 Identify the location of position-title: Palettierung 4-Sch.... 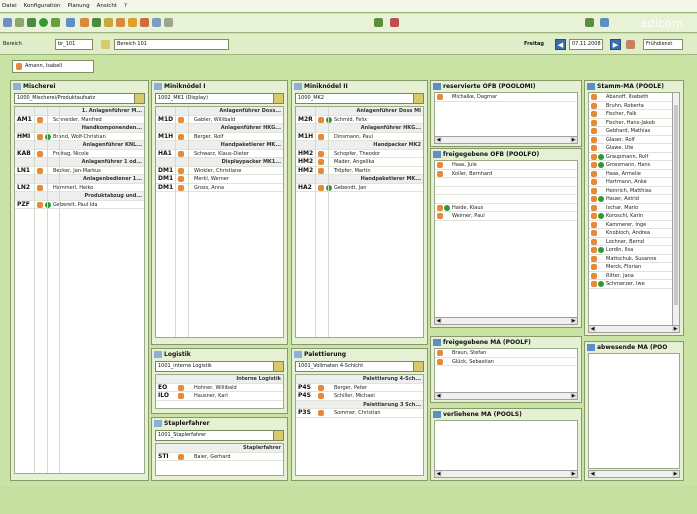
(391, 379).